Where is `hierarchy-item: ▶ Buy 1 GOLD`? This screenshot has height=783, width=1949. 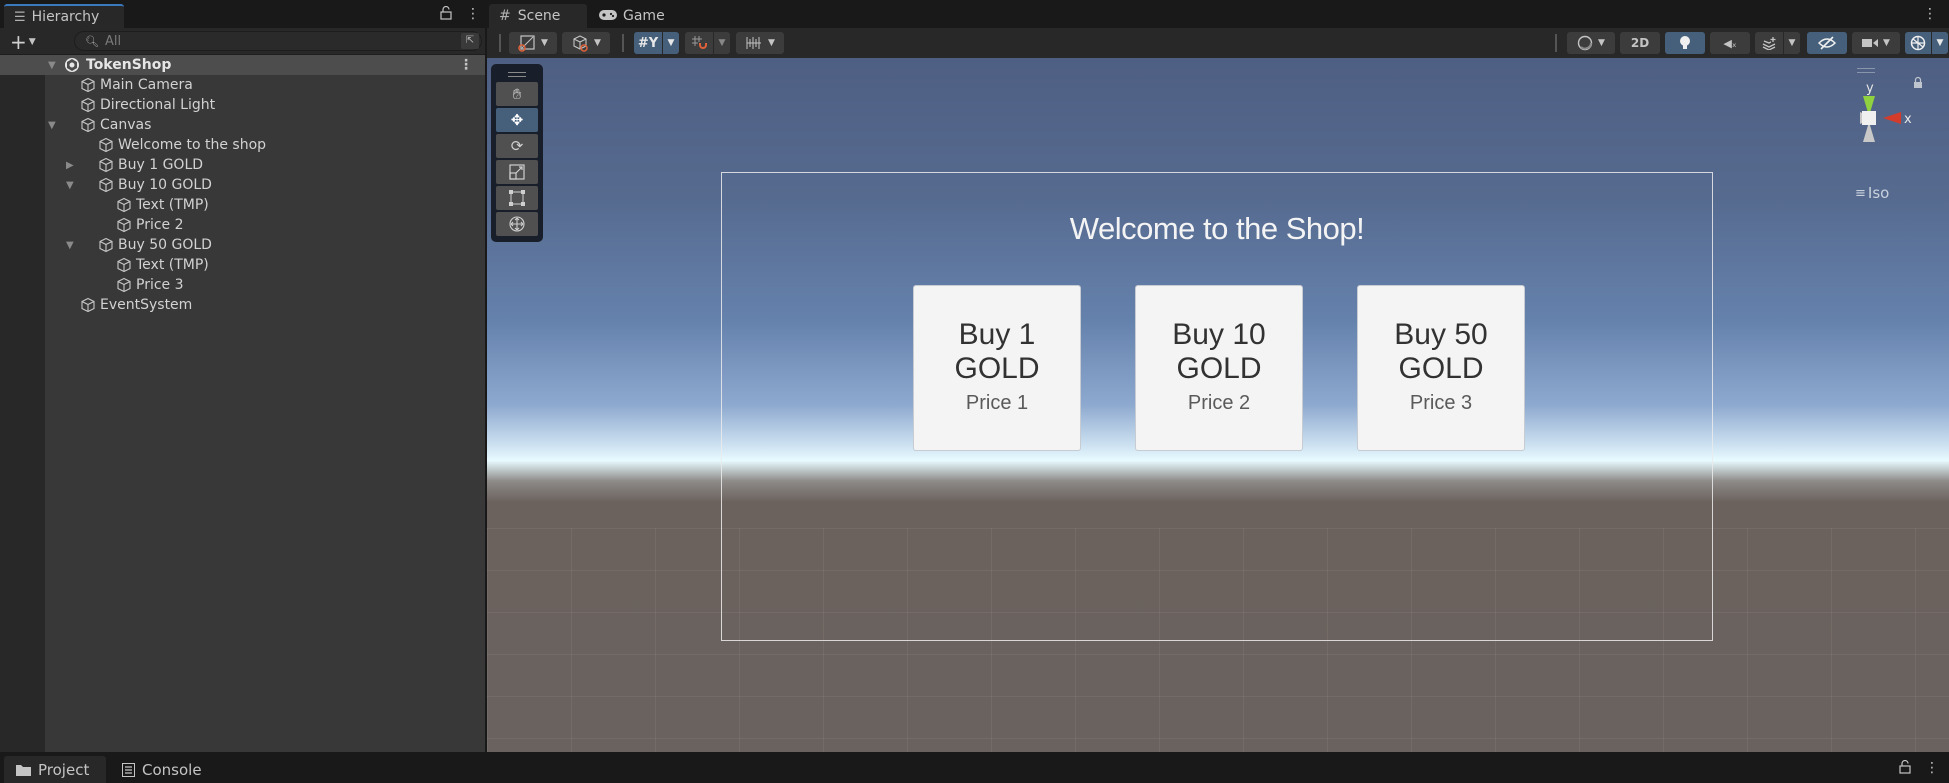
hierarchy-item: ▶ Buy 1 GOLD is located at coordinates (242, 165).